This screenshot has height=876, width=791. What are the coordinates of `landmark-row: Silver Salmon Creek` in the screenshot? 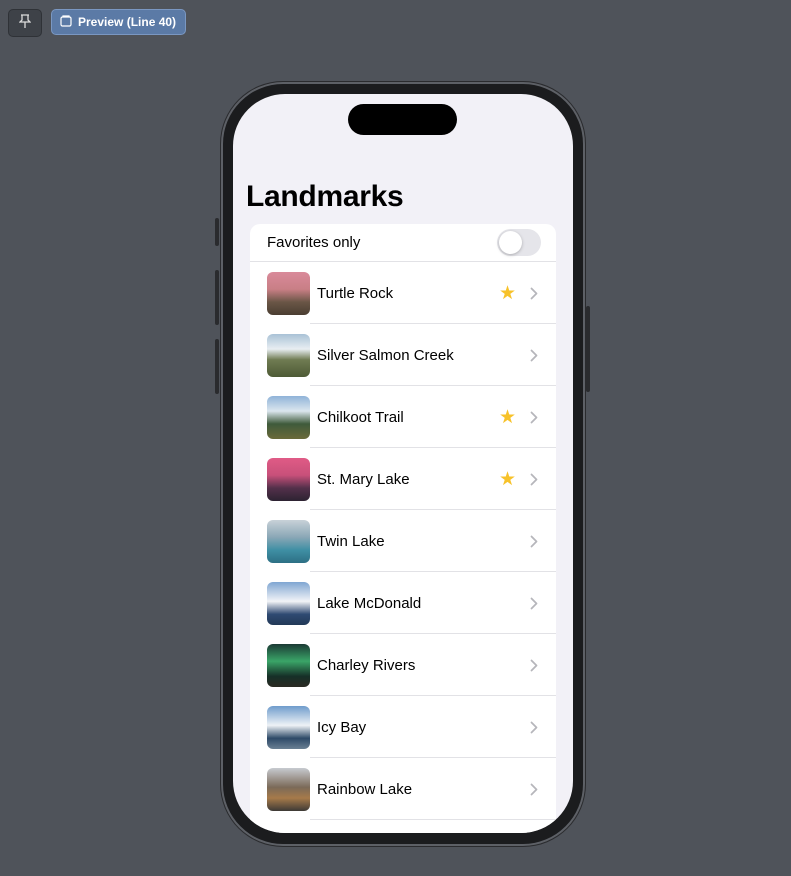 It's located at (403, 355).